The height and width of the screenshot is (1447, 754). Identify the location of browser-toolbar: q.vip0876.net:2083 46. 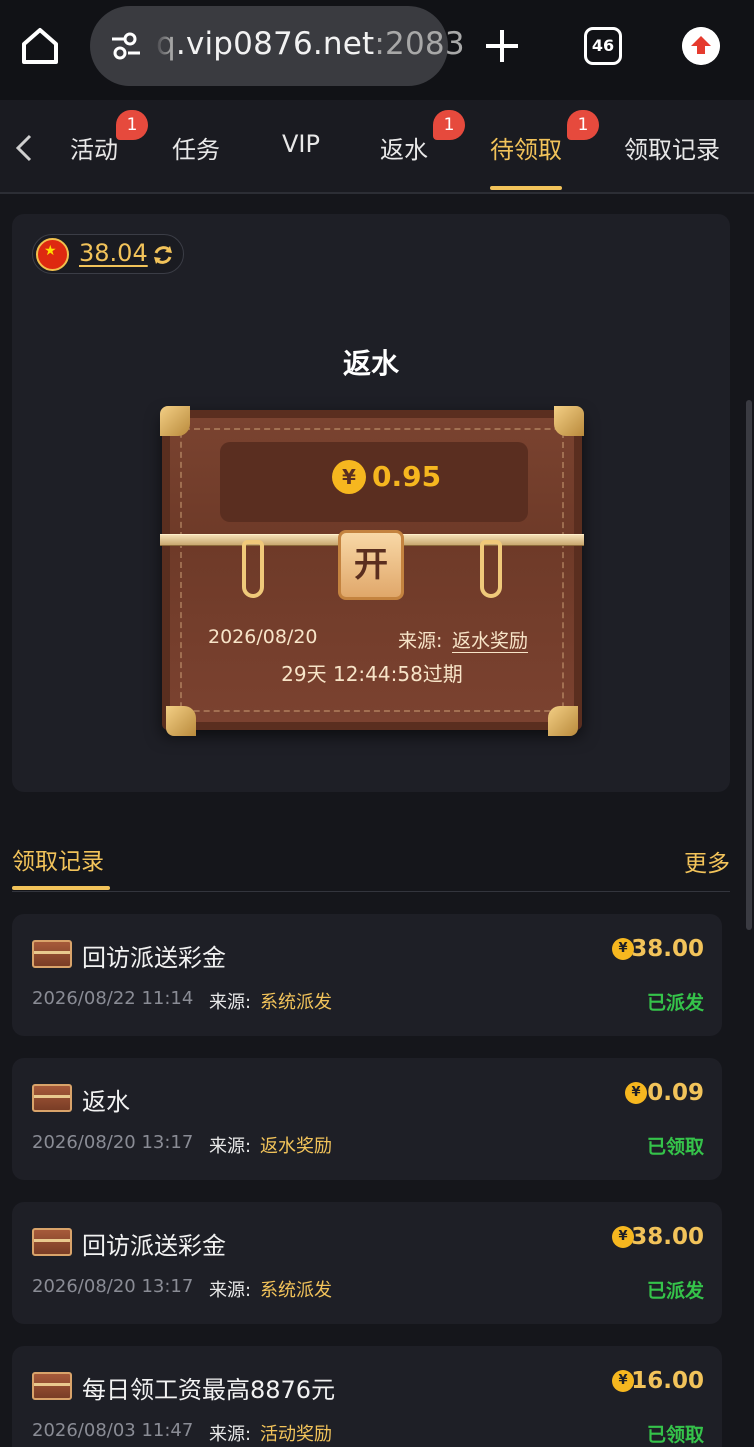
(377, 50).